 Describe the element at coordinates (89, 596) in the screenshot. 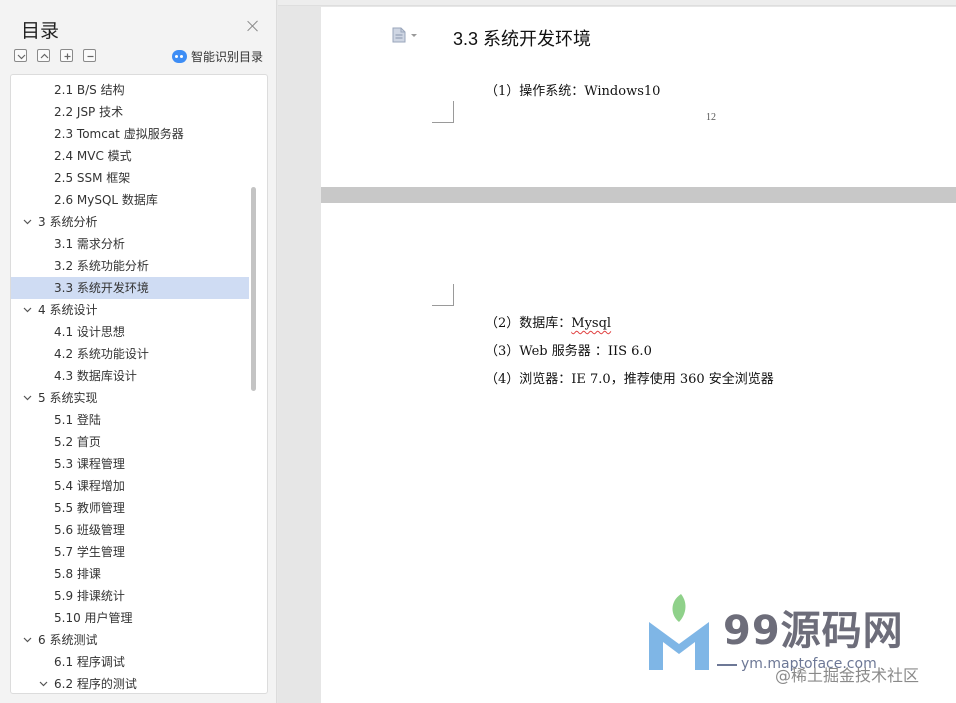

I see `toc-item-label: 5.9 排课统计` at that location.